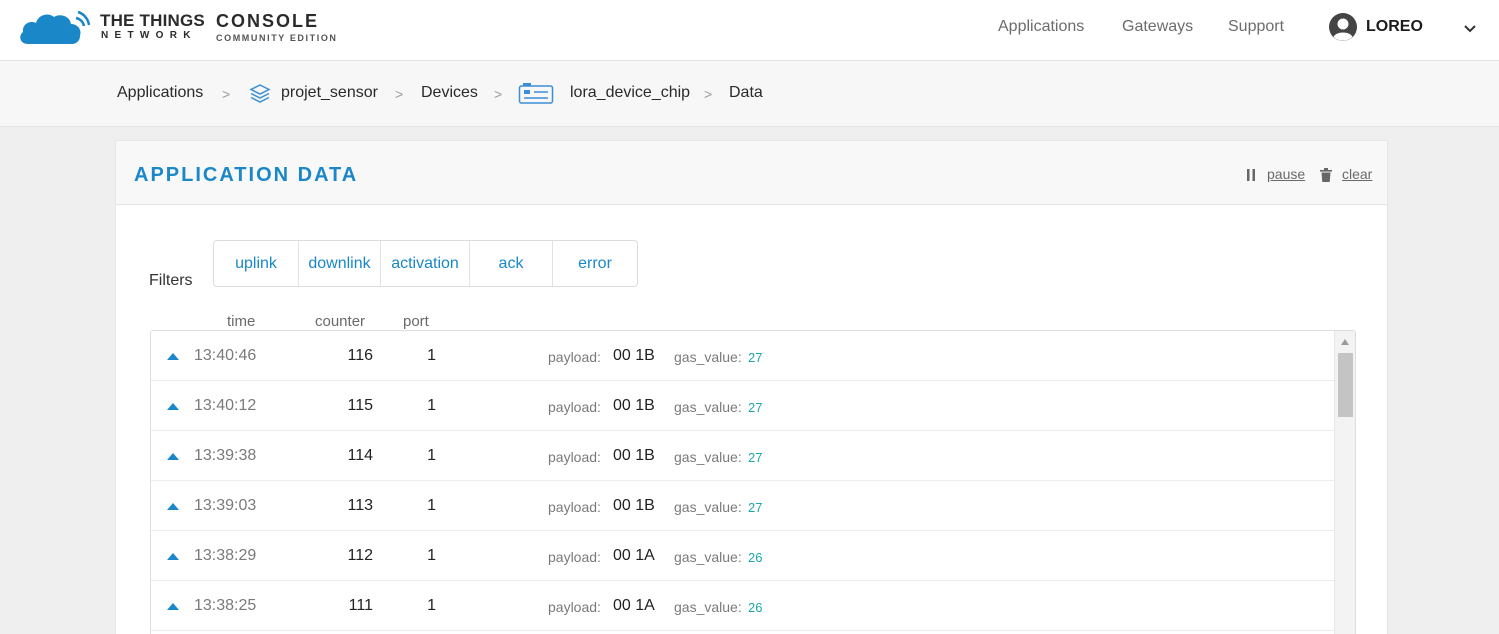 This screenshot has height=634, width=1499. I want to click on clear-button: clear, so click(1357, 174).